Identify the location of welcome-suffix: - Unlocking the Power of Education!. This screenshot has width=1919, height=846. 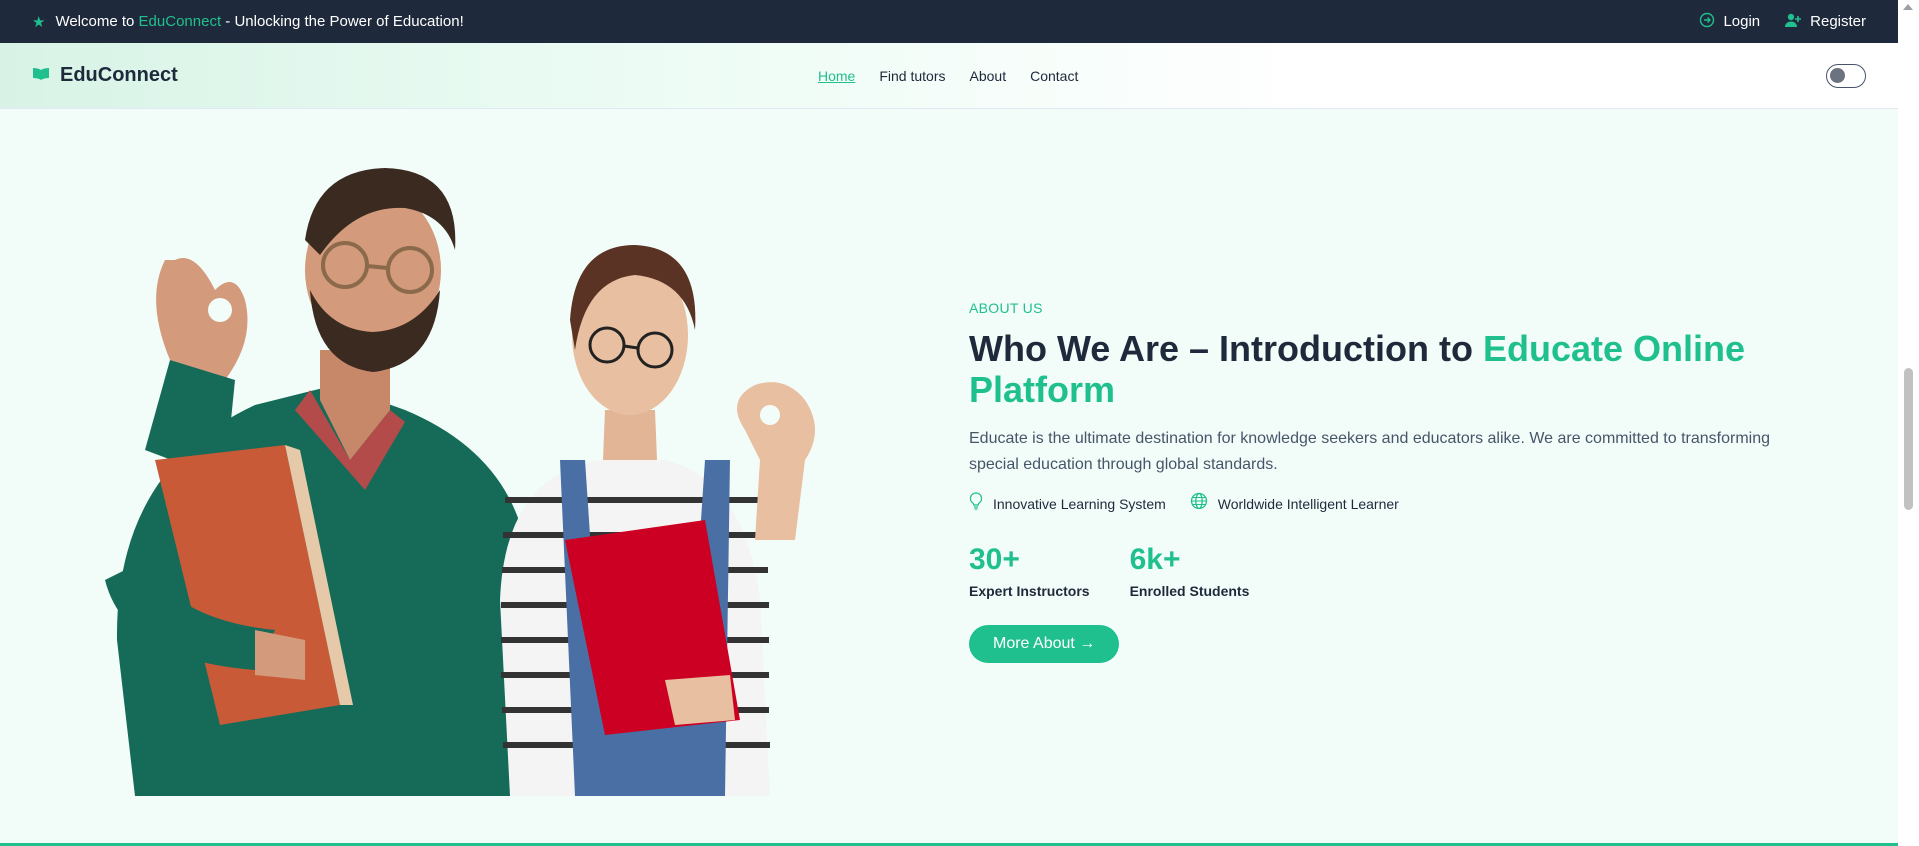
(344, 21).